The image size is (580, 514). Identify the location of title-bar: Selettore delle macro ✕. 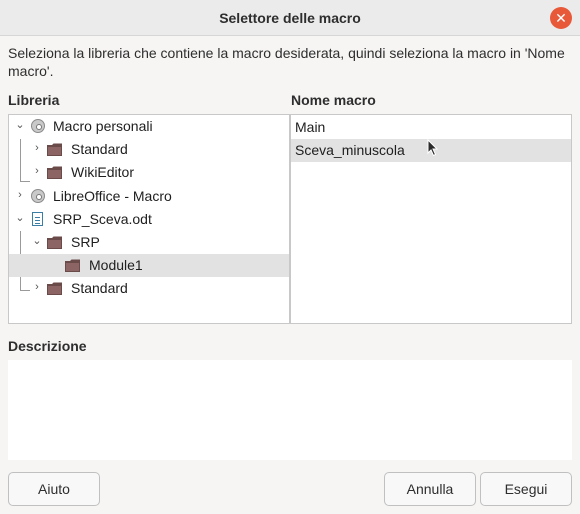
(290, 18).